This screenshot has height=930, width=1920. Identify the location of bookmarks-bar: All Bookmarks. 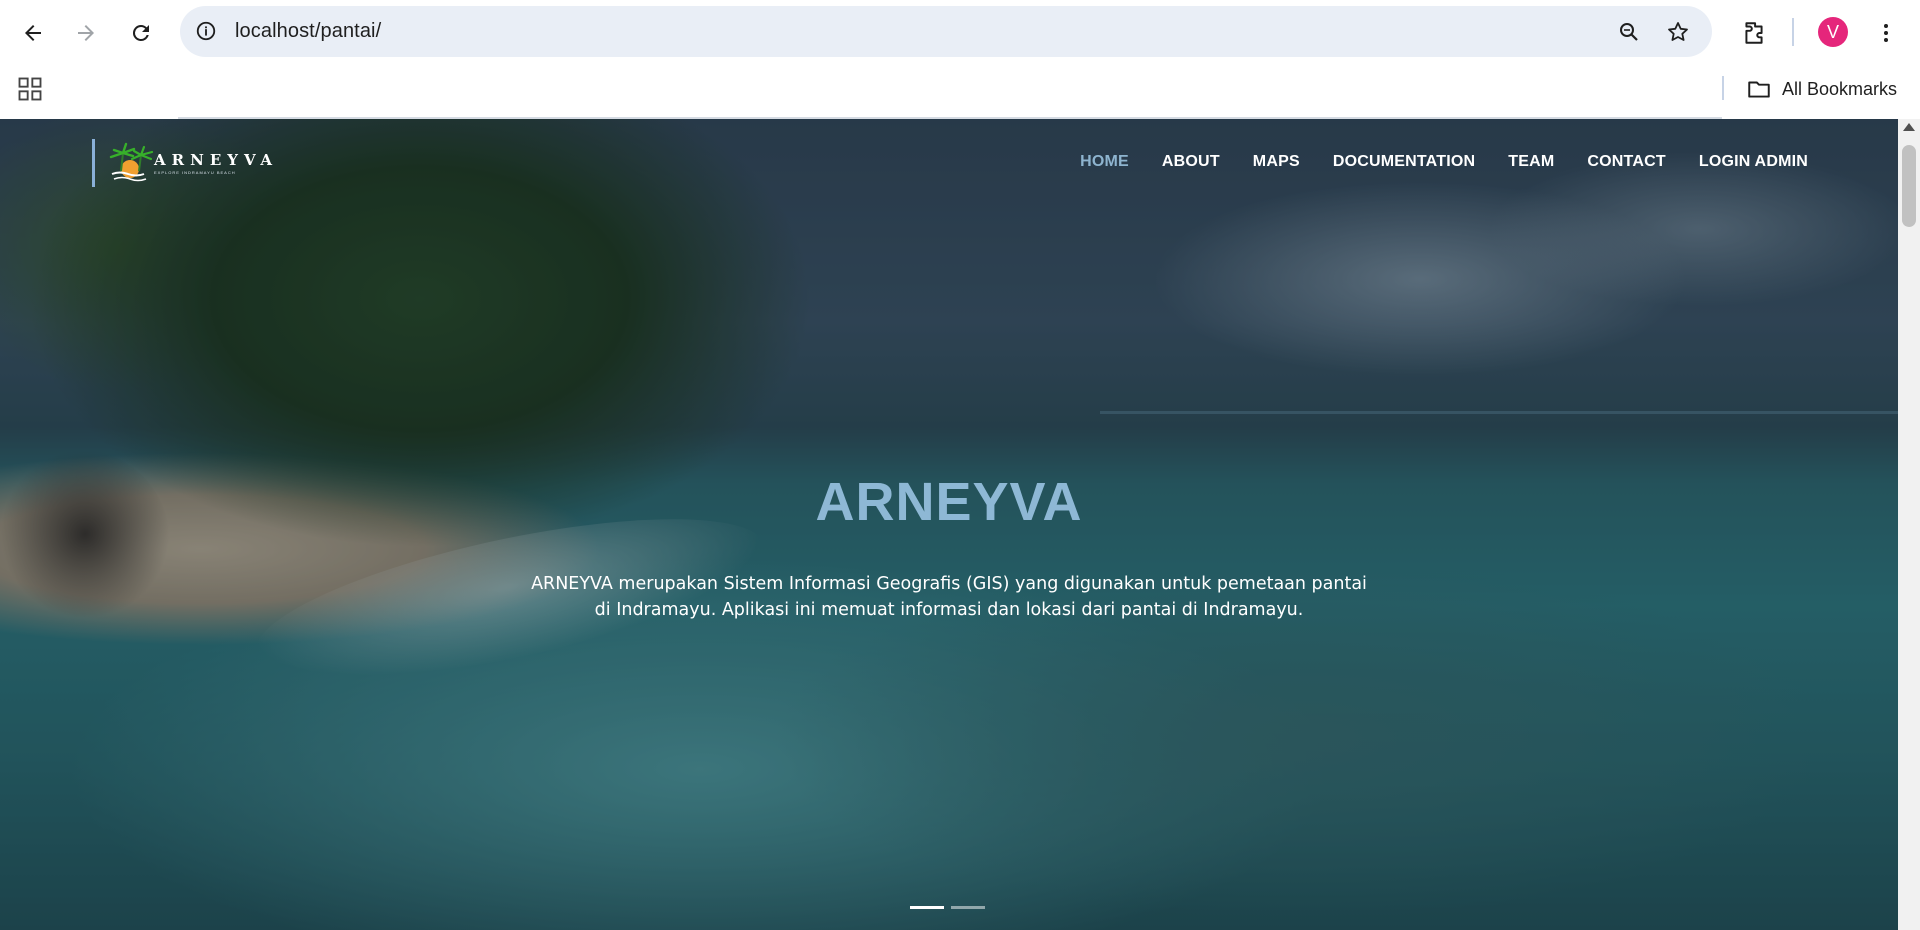
(960, 91).